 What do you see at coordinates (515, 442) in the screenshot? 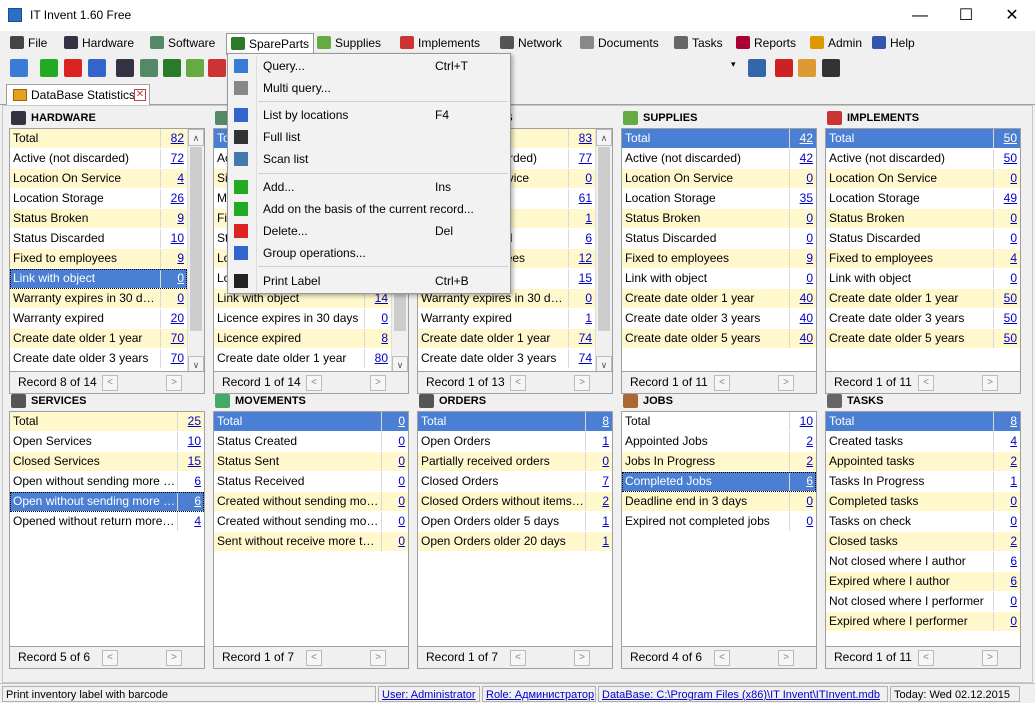
I see `table-row: Open Orders 1` at bounding box center [515, 442].